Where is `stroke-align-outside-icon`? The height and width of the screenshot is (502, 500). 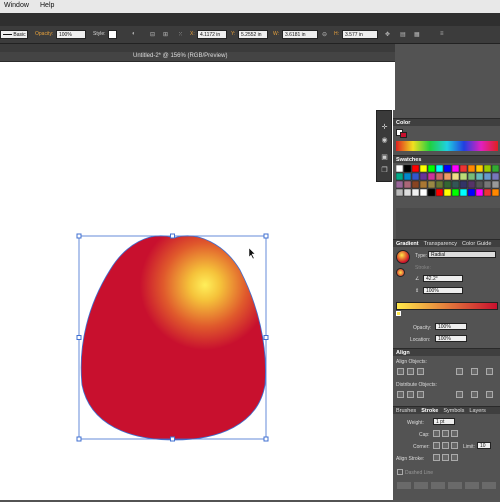 stroke-align-outside-icon is located at coordinates (454, 457).